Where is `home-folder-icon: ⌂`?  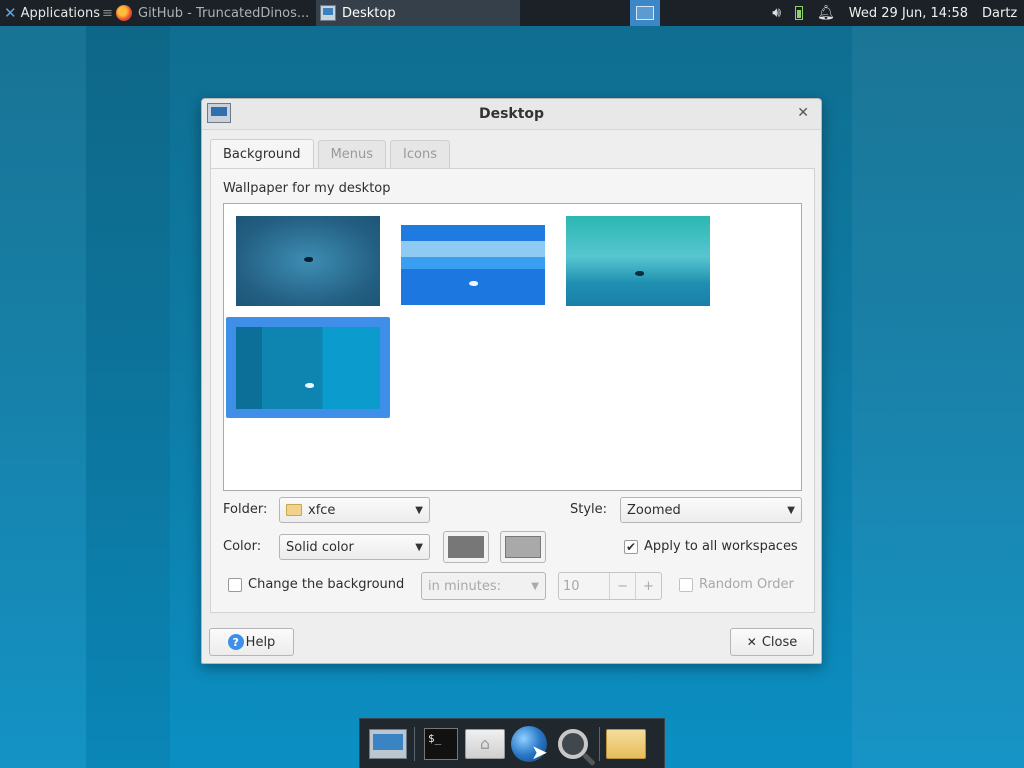 home-folder-icon: ⌂ is located at coordinates (485, 743).